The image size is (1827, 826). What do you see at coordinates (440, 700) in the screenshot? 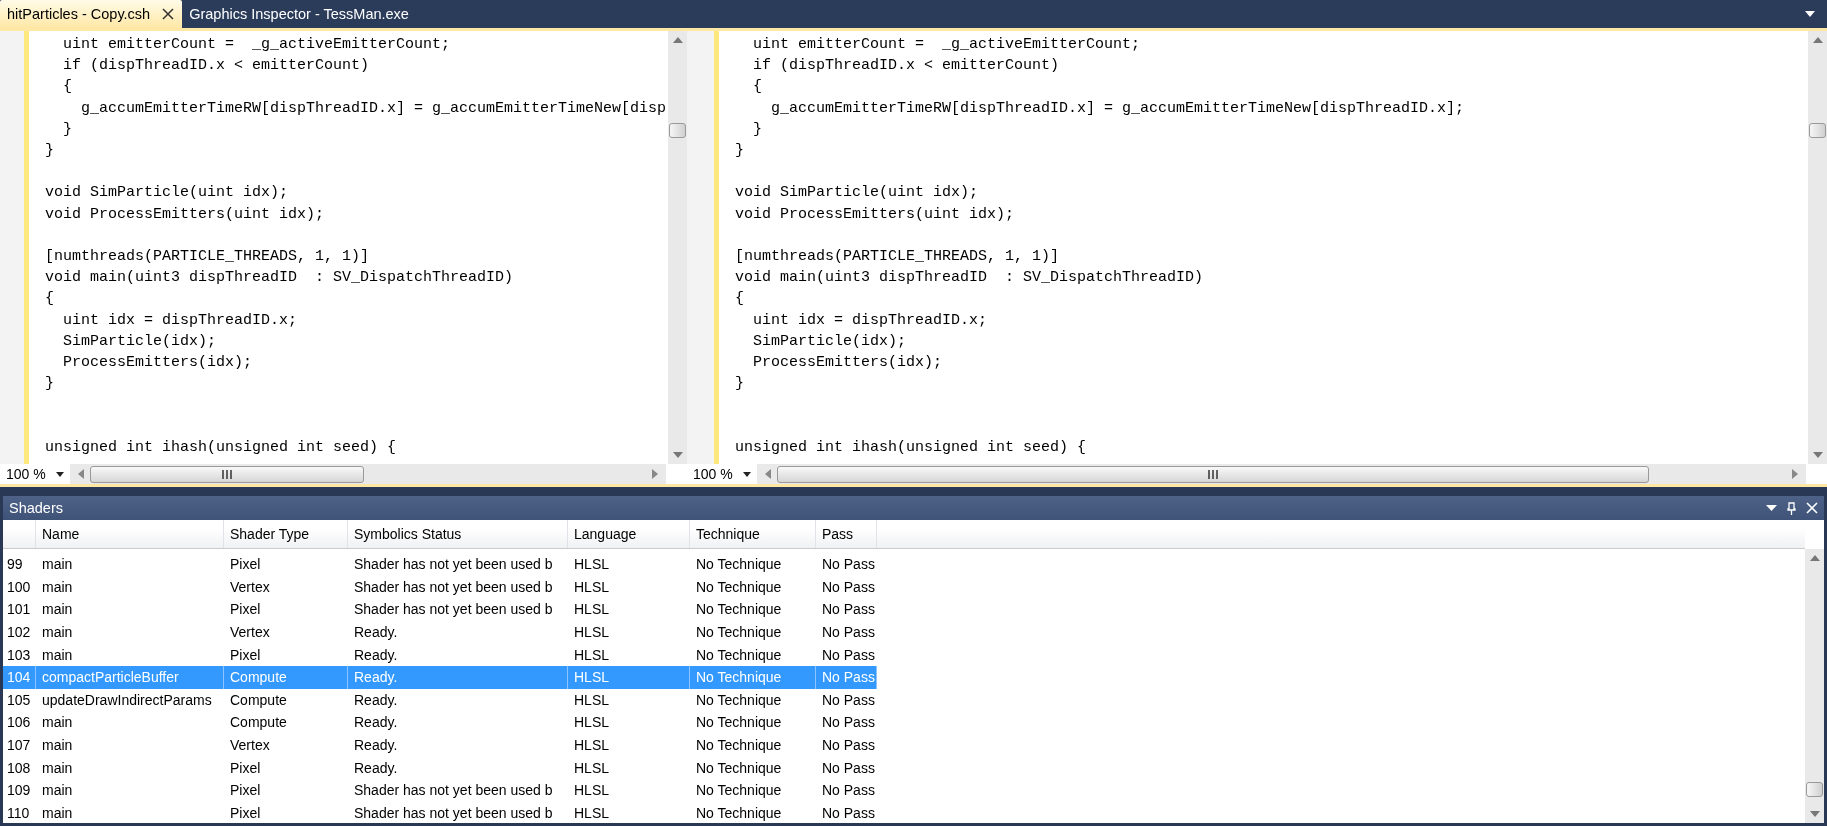
I see `table-row: 105 updateDrawIndirectParams Compute Ready. HLSL No Technique No Pass` at bounding box center [440, 700].